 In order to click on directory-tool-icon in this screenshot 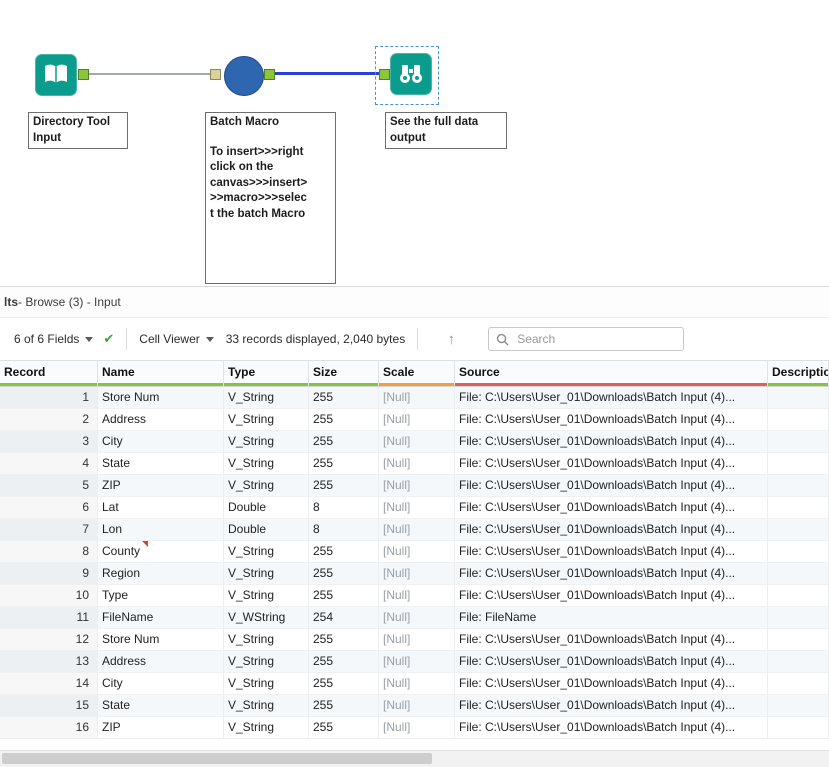, I will do `click(56, 75)`.